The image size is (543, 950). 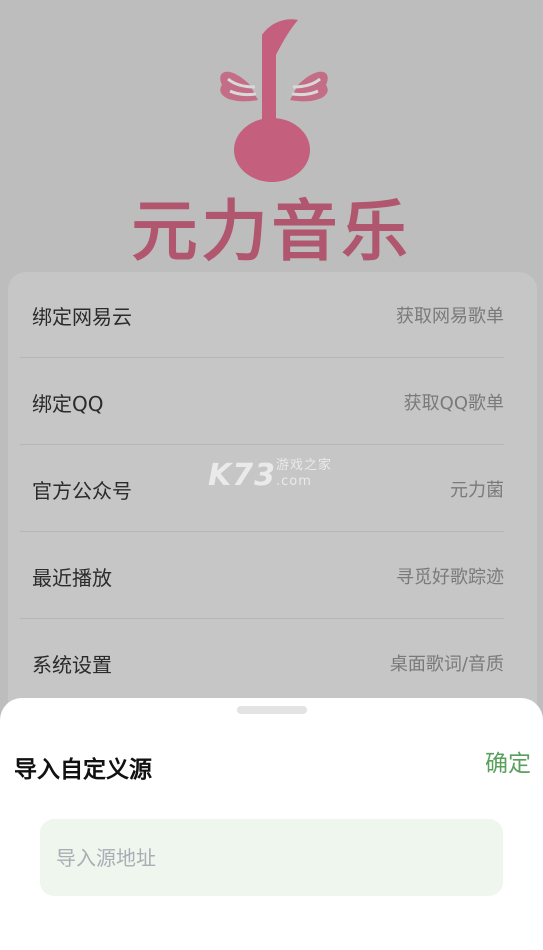 What do you see at coordinates (271, 857) in the screenshot?
I see `source-url-input` at bounding box center [271, 857].